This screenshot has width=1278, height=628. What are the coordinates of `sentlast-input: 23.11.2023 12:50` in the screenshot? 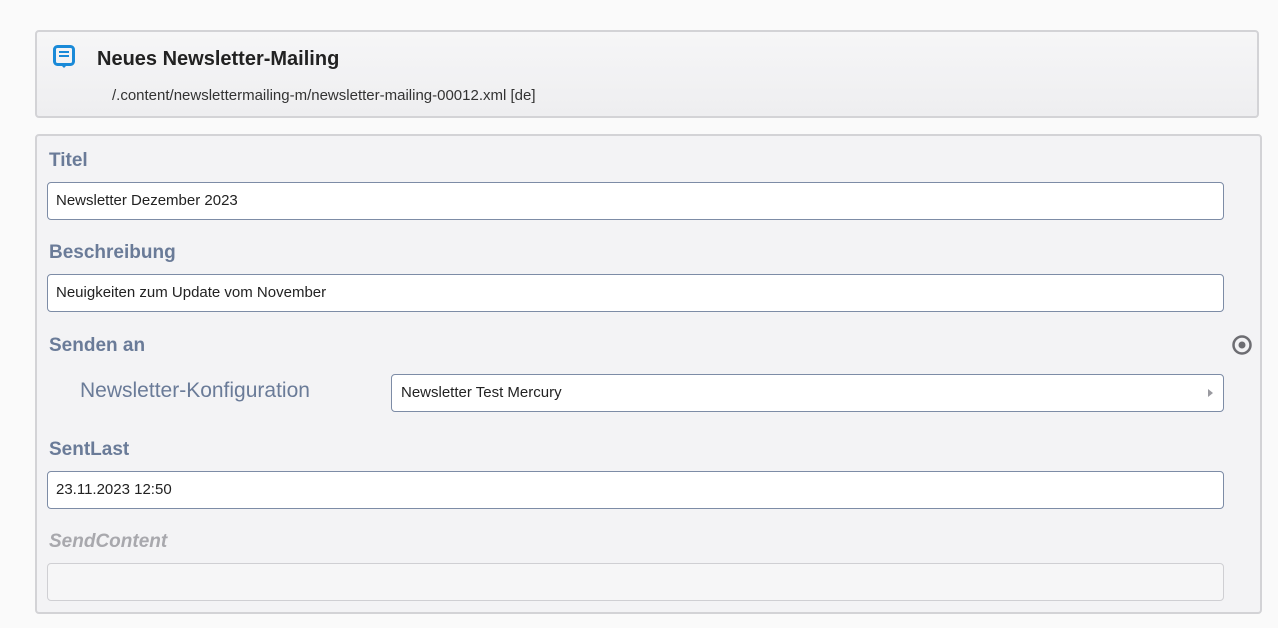 It's located at (635, 490).